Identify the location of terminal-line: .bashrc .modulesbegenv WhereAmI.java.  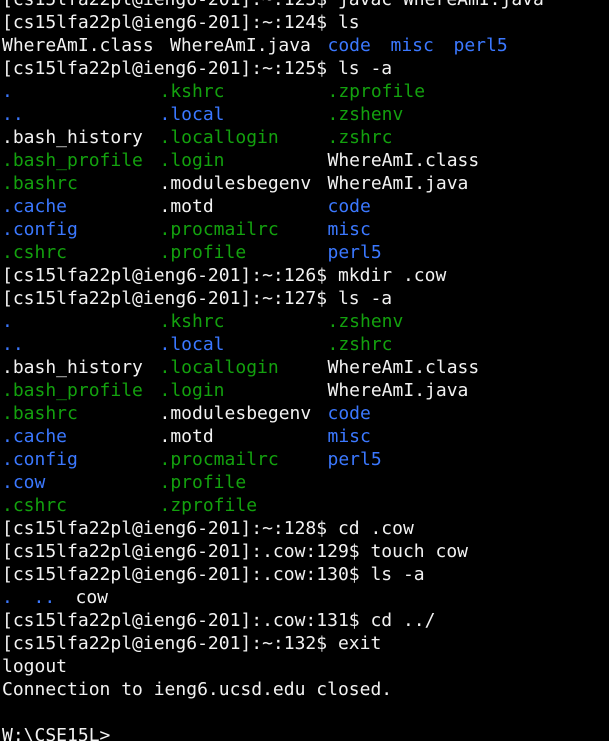
(235, 183).